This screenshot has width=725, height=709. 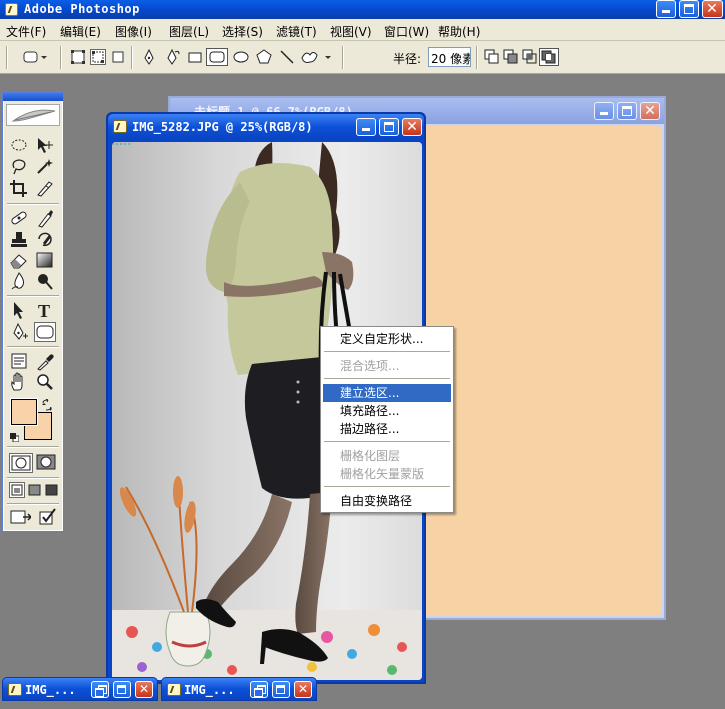 What do you see at coordinates (52, 490) in the screenshot?
I see `full-screen-icon` at bounding box center [52, 490].